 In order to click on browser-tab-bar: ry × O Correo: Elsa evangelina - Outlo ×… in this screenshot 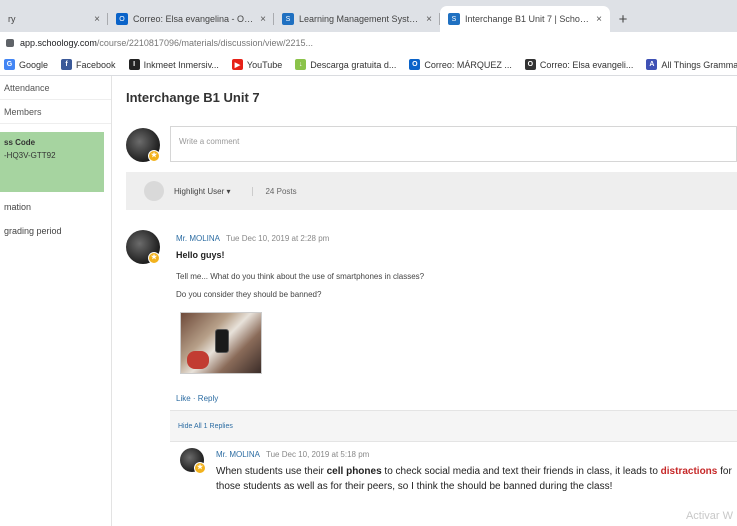, I will do `click(368, 16)`.